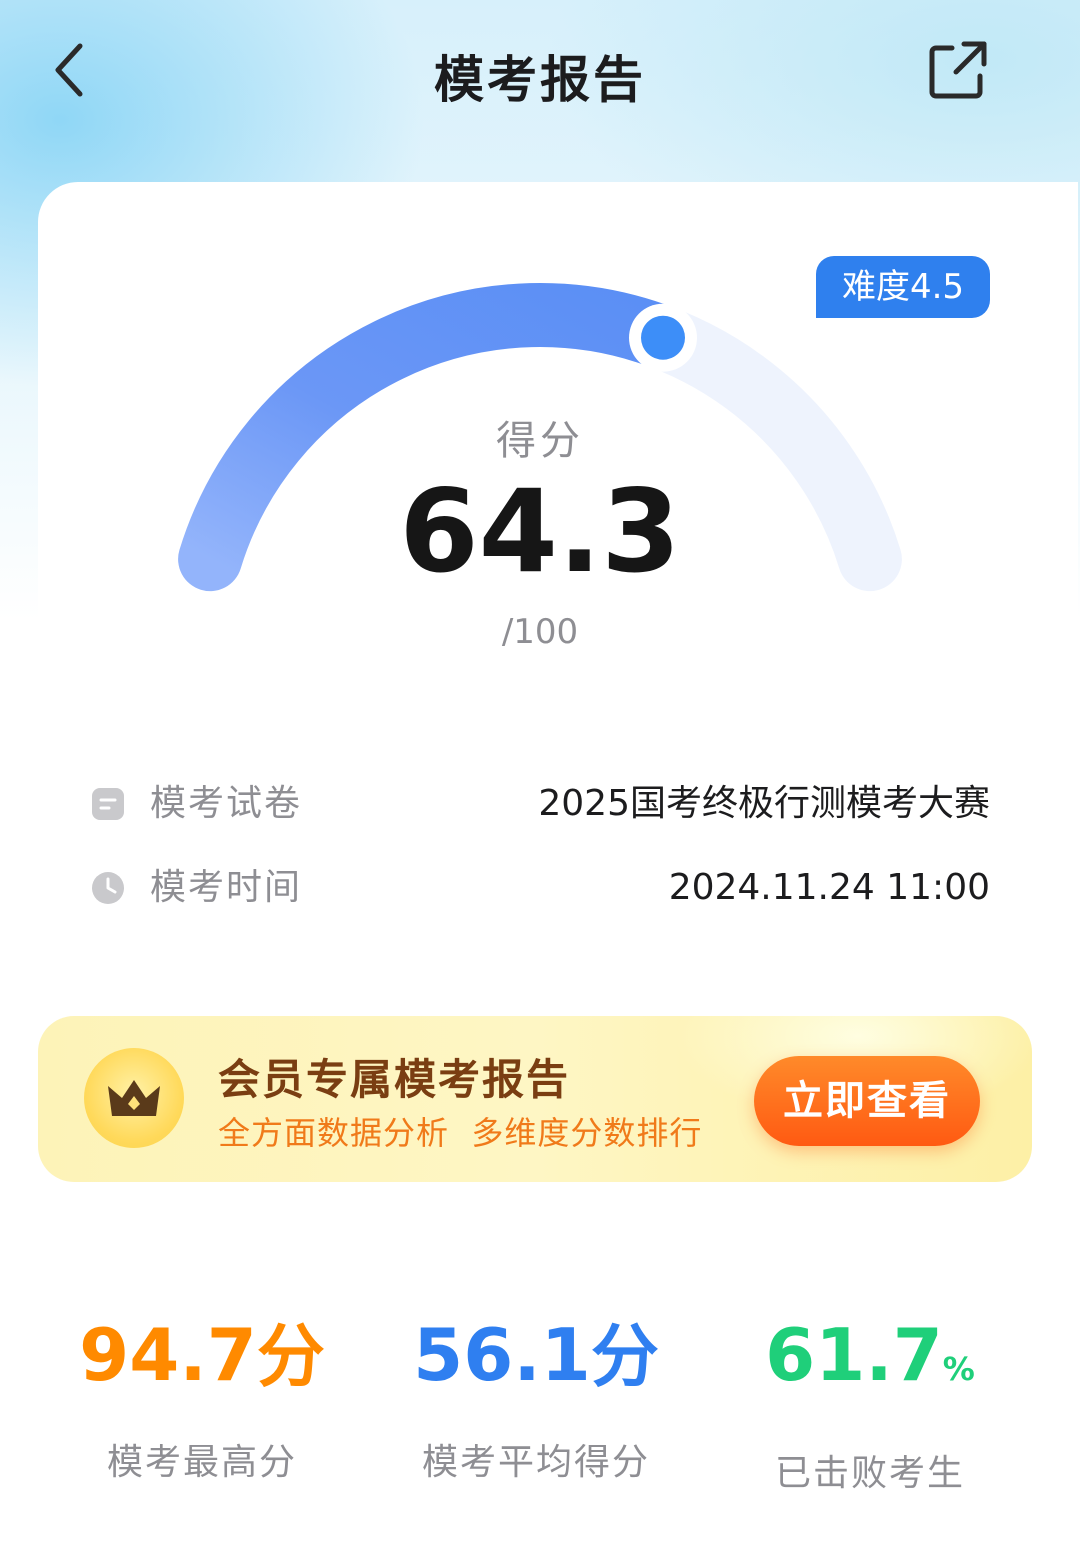 The width and height of the screenshot is (1080, 1548). What do you see at coordinates (394, 1079) in the screenshot?
I see `vip-title: 会员专属模考报告` at bounding box center [394, 1079].